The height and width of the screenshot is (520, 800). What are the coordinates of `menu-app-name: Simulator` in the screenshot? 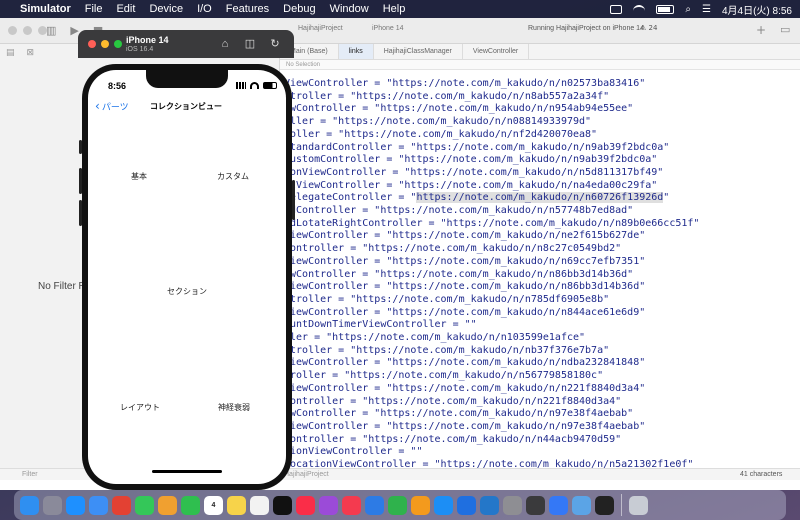 It's located at (45, 9).